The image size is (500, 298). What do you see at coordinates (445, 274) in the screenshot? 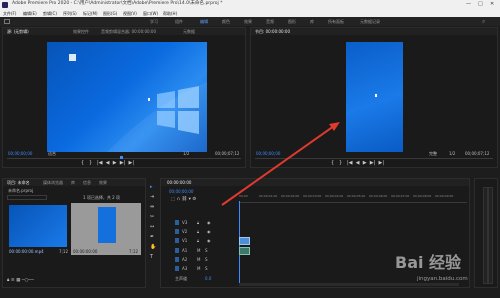
I see `watermark: Bai 经验 jingyan.baidu.com` at bounding box center [445, 274].